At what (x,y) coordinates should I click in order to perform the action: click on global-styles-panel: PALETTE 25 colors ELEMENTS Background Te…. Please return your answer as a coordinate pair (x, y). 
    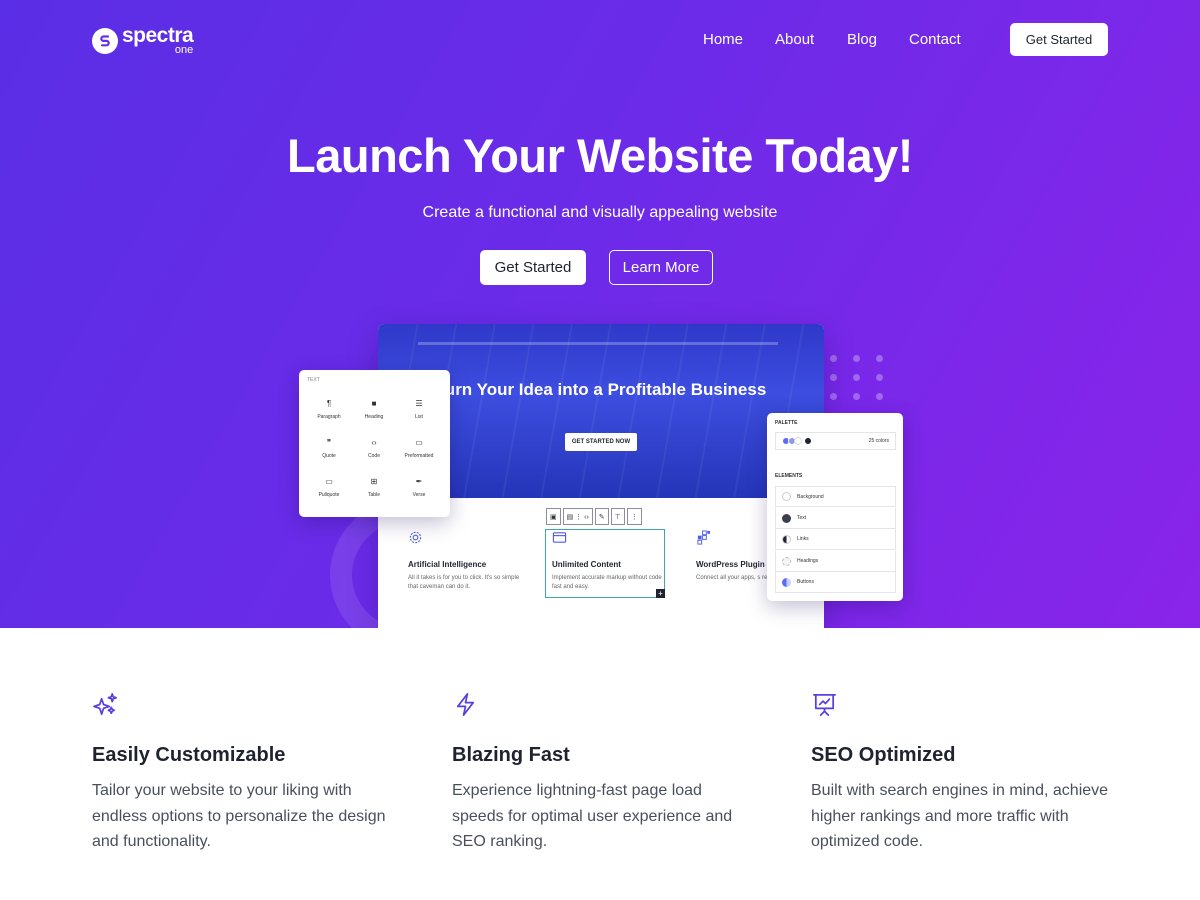
    Looking at the image, I should click on (835, 507).